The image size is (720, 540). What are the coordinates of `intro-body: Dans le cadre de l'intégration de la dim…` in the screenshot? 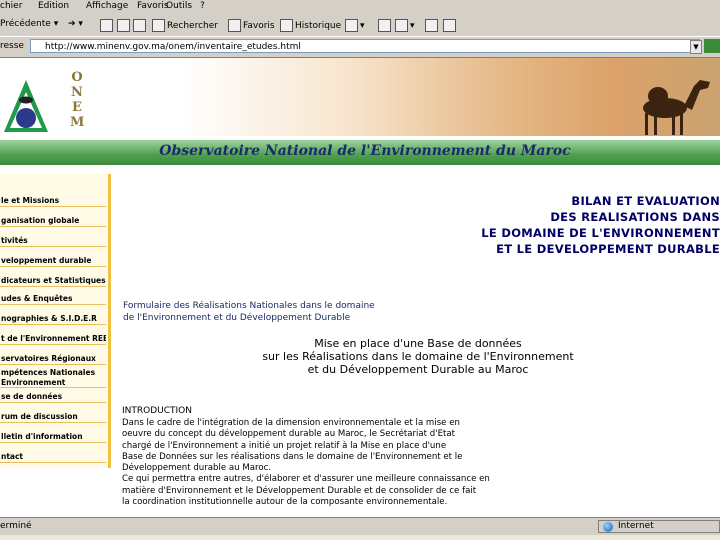 It's located at (322, 463).